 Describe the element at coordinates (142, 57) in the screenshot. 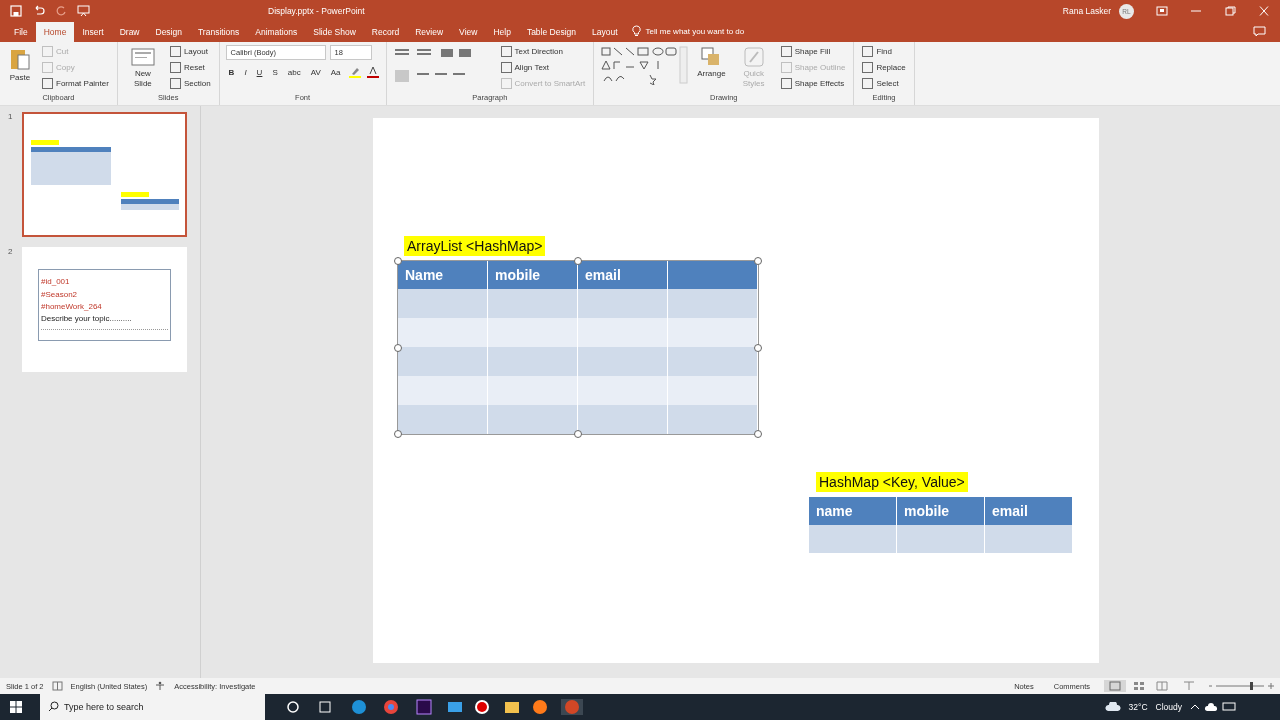

I see `slide-icon` at that location.